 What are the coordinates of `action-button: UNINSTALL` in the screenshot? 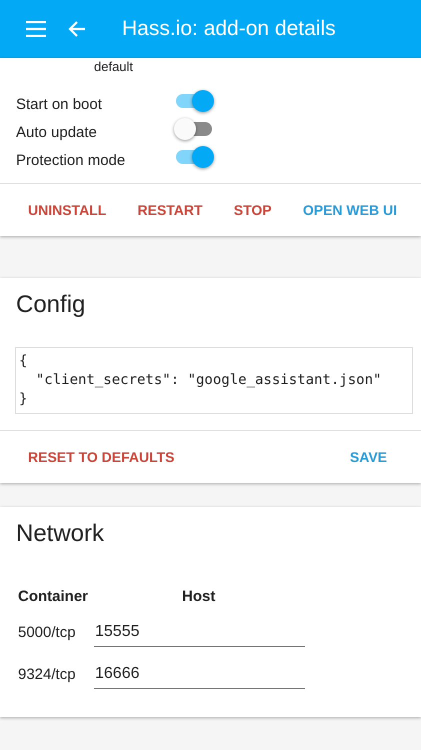 It's located at (67, 210).